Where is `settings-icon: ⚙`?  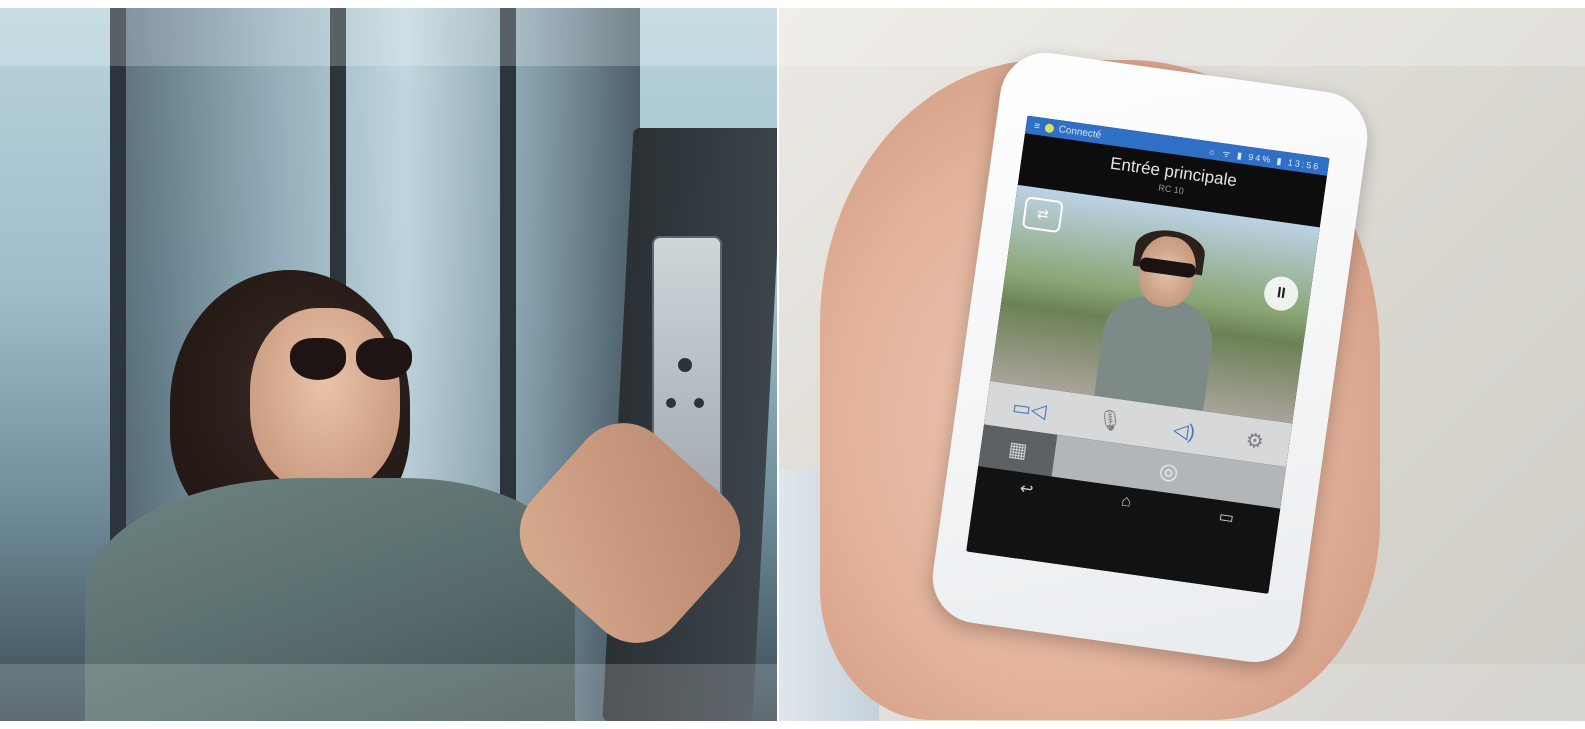
settings-icon: ⚙ is located at coordinates (1254, 440).